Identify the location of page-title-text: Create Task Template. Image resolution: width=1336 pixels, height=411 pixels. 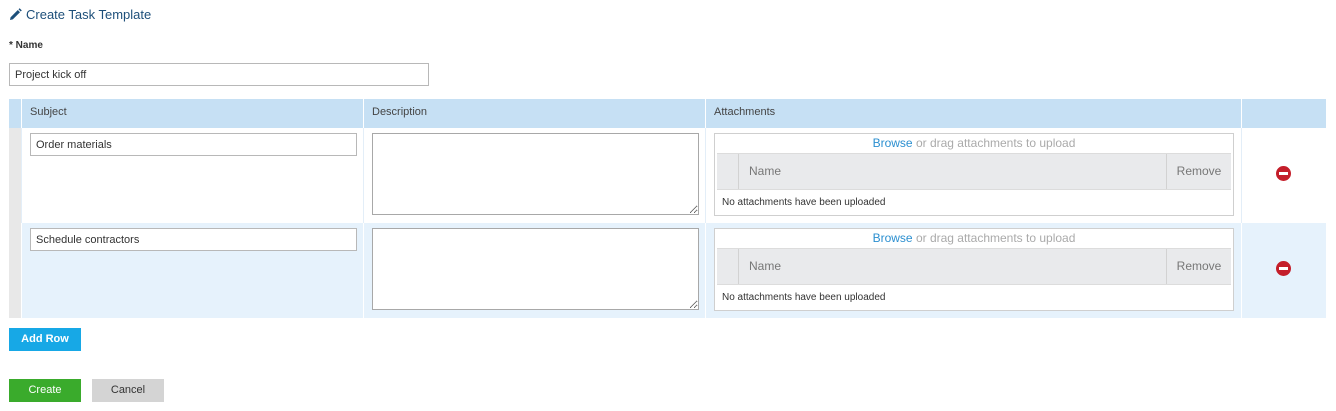
(89, 14).